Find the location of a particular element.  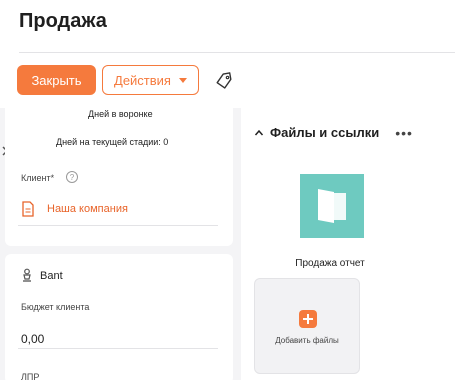

page-title: Продажа is located at coordinates (63, 21).